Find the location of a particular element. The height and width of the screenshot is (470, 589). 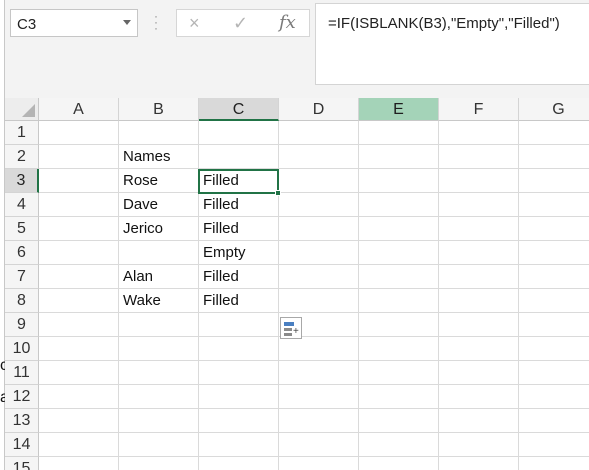

formula-buttons: × ✓ fx is located at coordinates (243, 23).